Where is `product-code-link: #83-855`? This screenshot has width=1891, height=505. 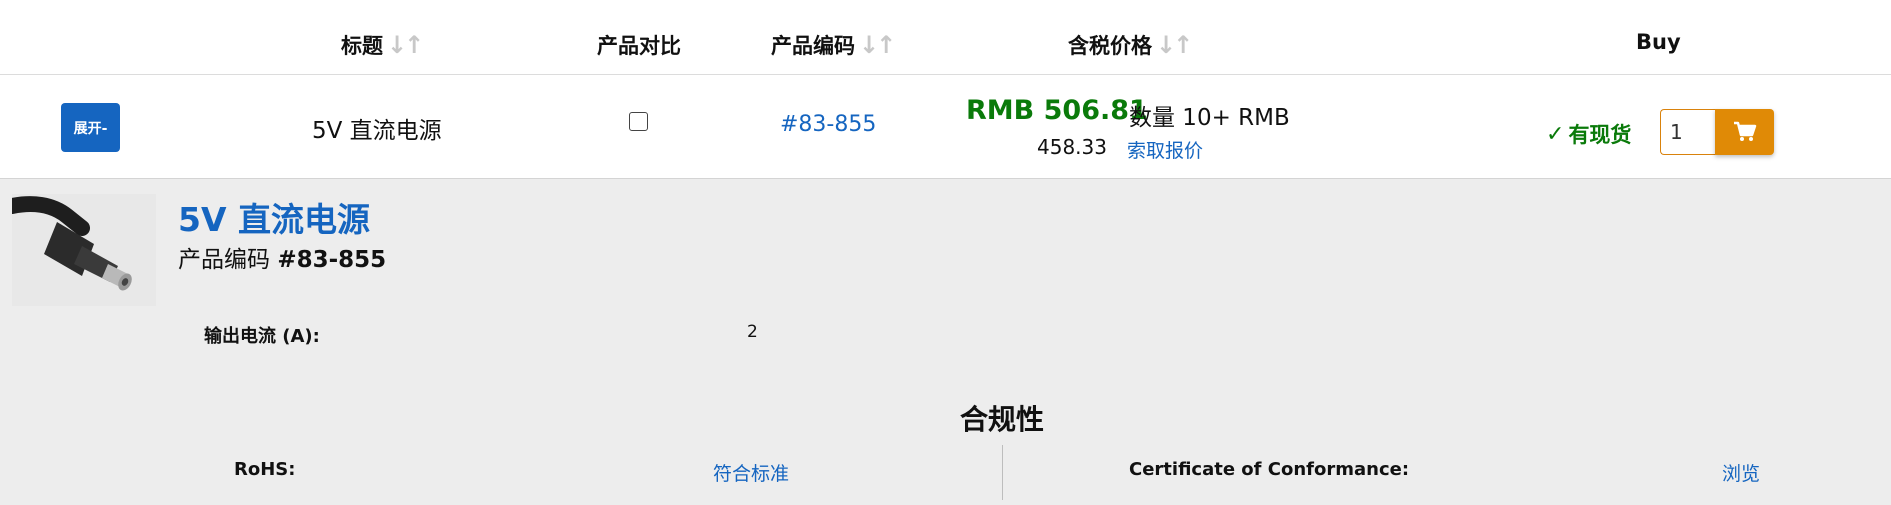 product-code-link: #83-855 is located at coordinates (828, 124).